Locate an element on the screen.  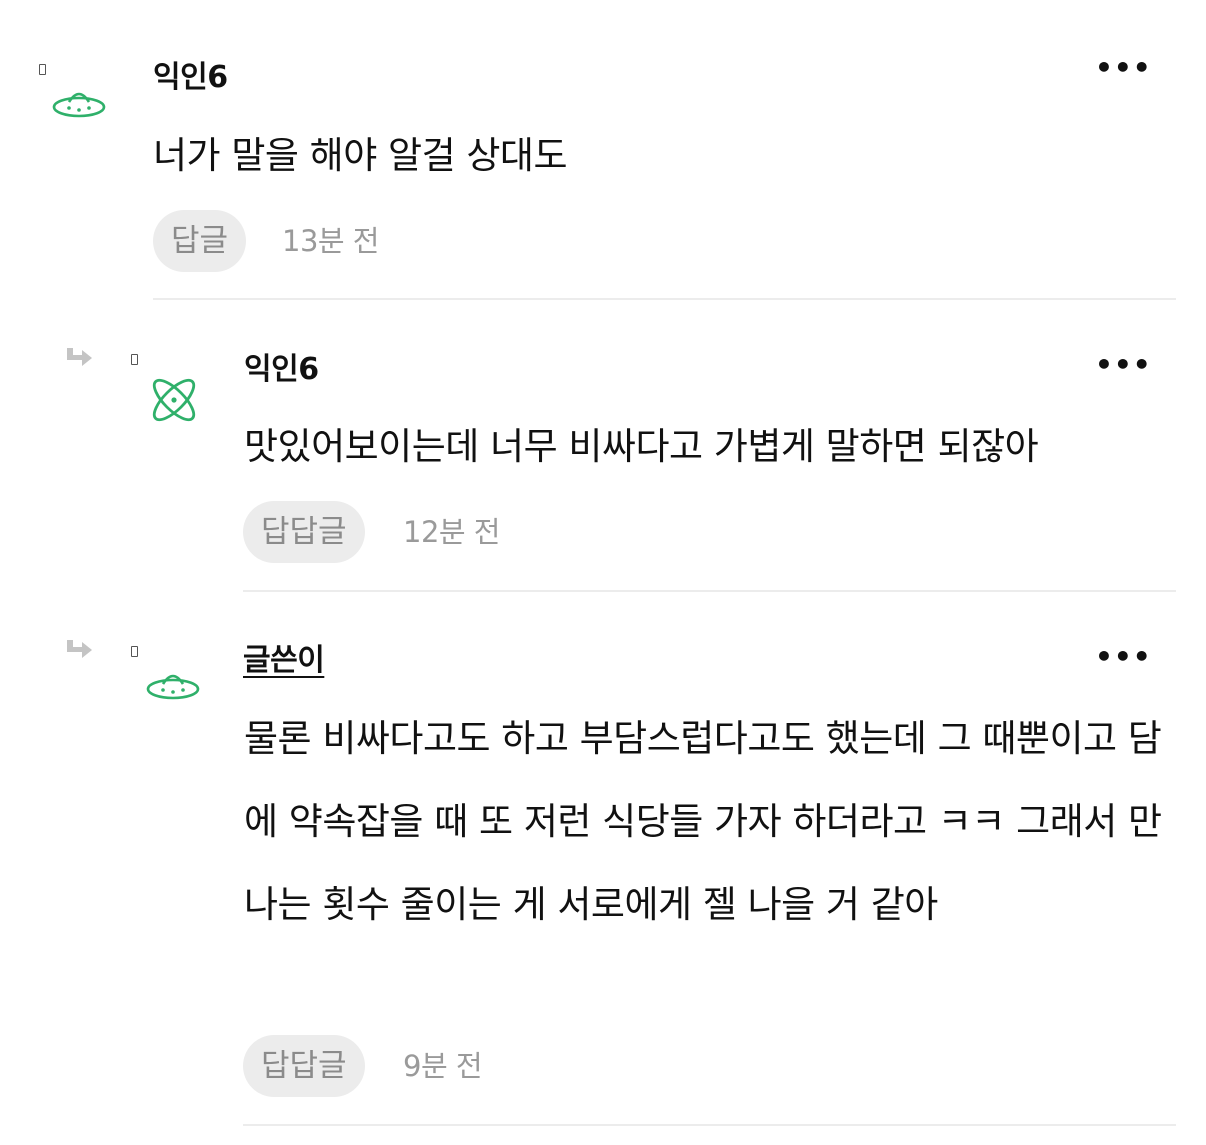
comment-timestamp: 12분 전 is located at coordinates (451, 532).